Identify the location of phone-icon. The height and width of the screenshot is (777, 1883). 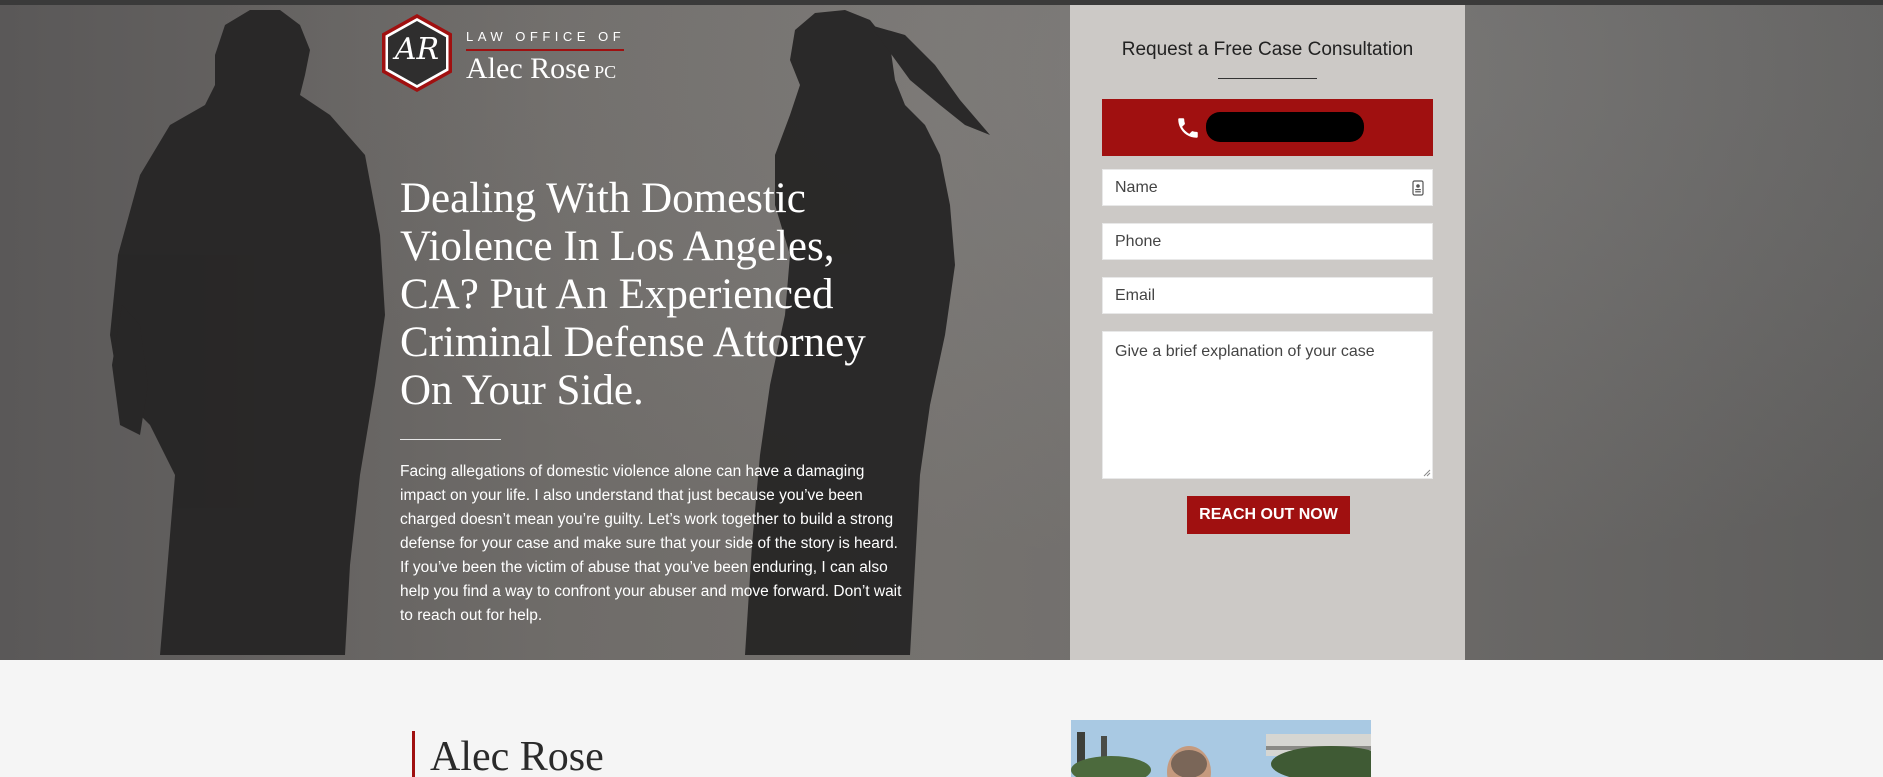
(1188, 128).